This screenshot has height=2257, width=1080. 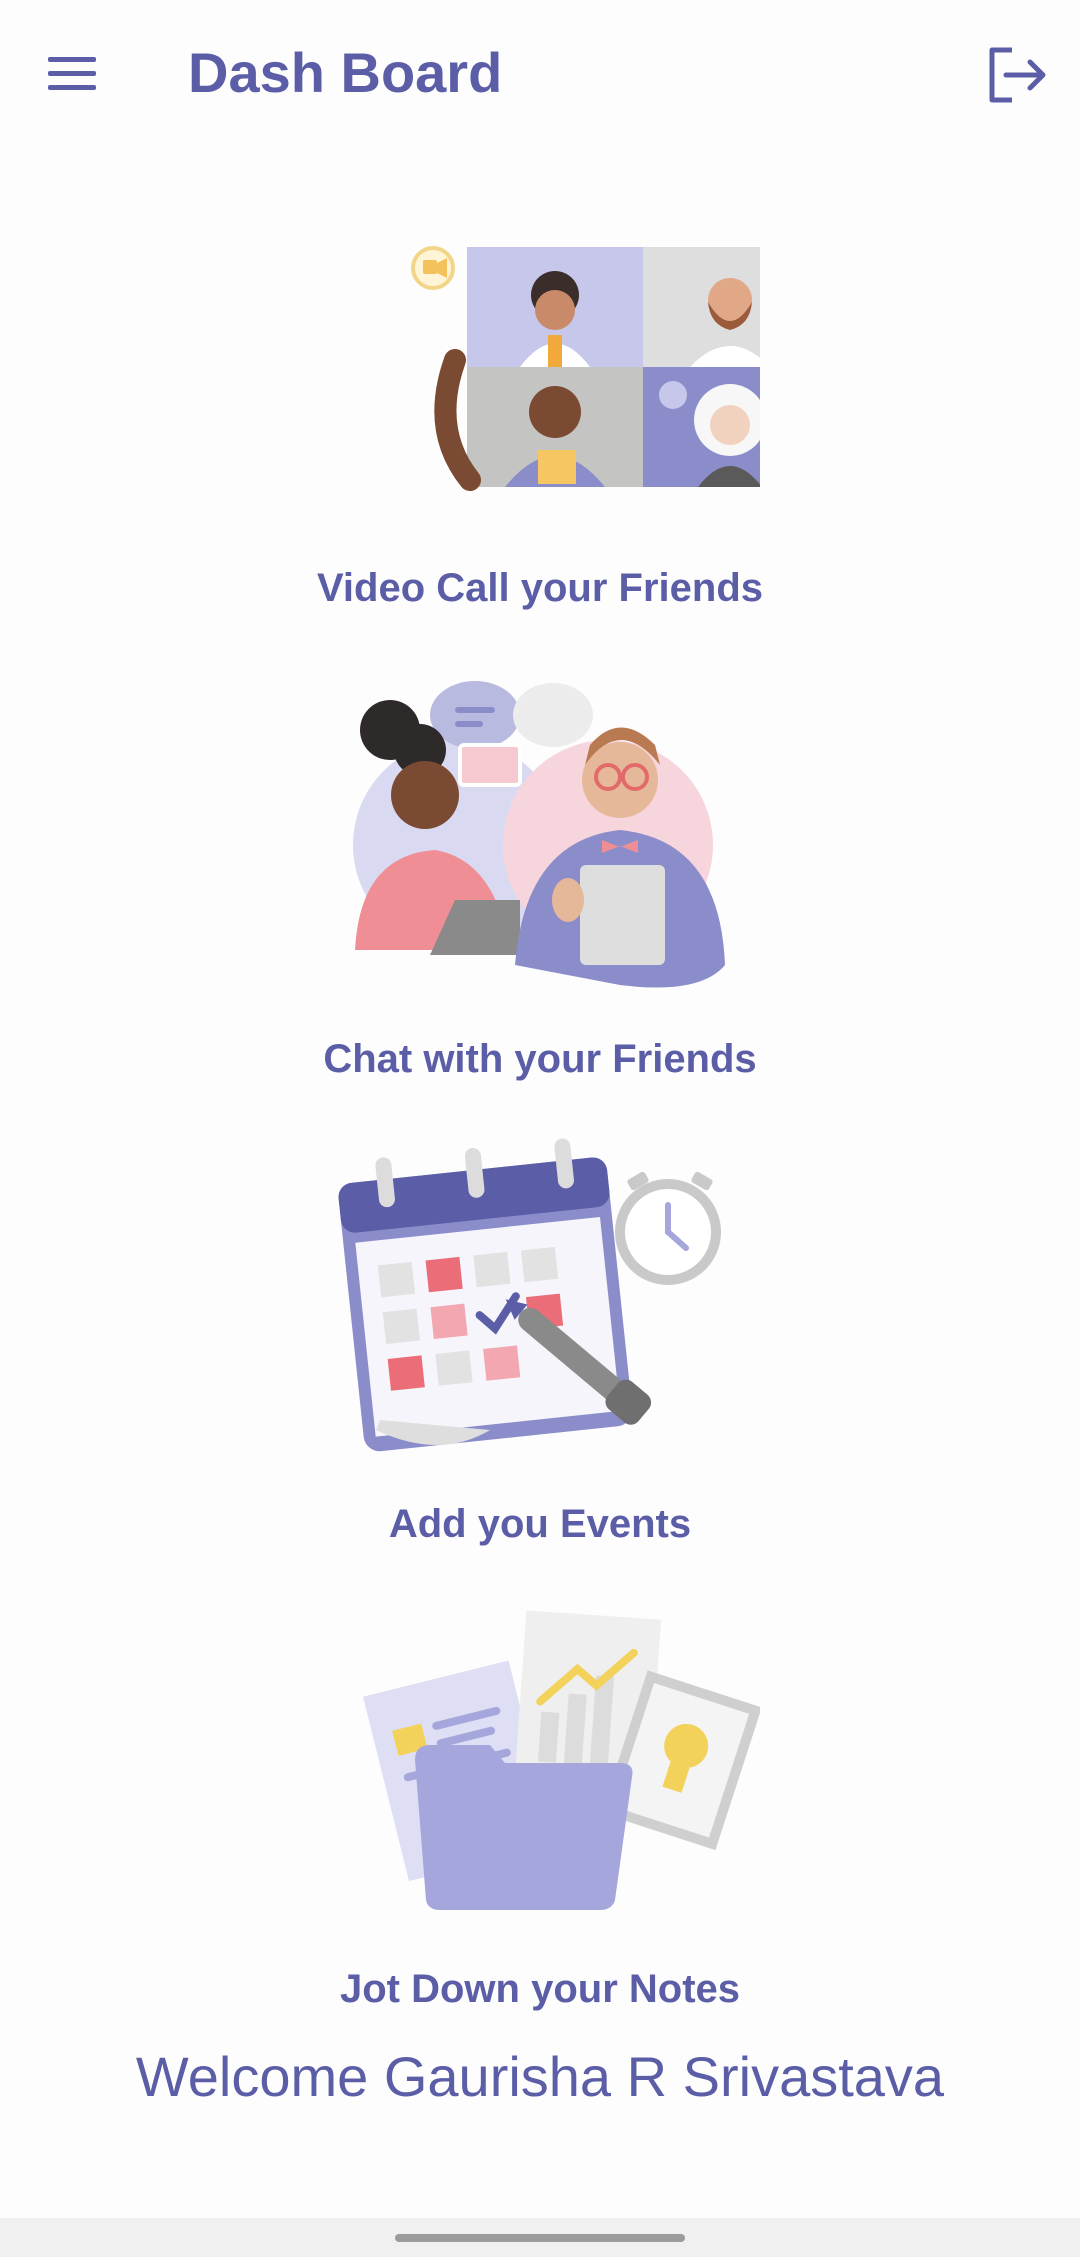 I want to click on menu-button, so click(x=73, y=72).